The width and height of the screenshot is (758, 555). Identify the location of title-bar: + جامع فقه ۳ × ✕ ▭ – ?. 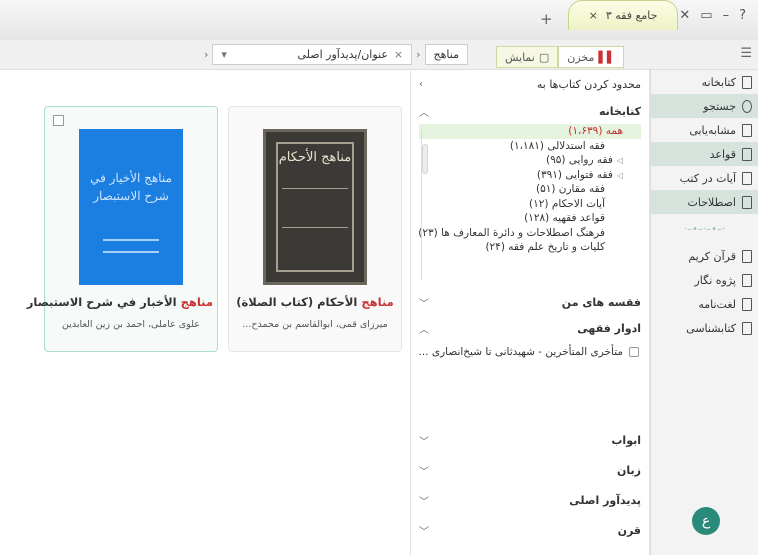
(379, 20).